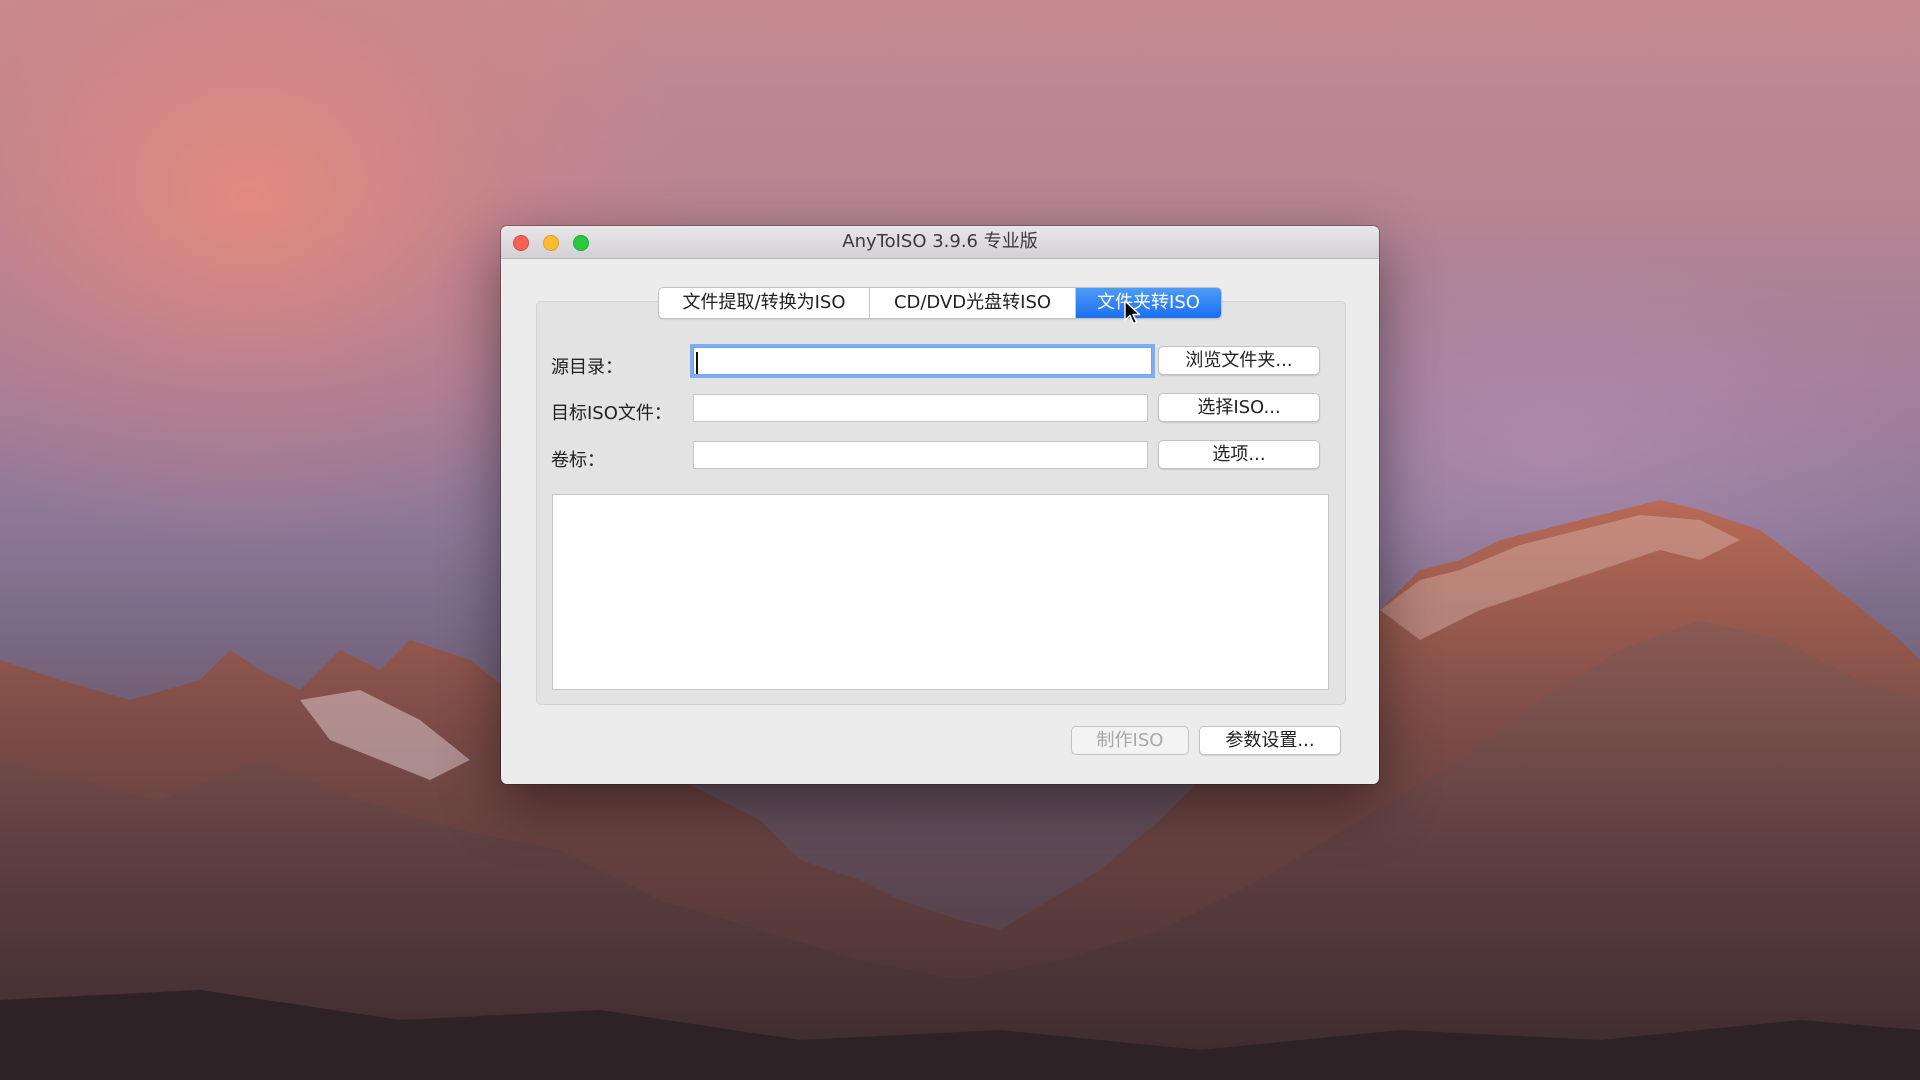  What do you see at coordinates (920, 455) in the screenshot?
I see `volume-input` at bounding box center [920, 455].